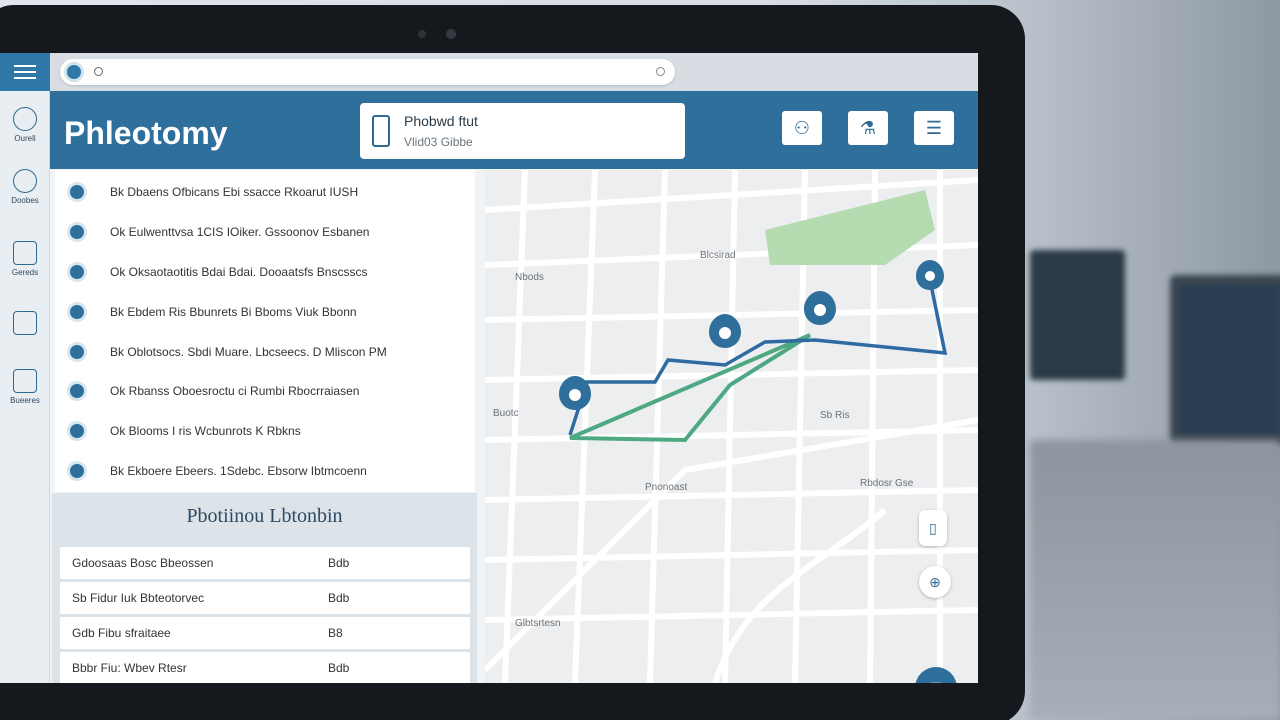 The image size is (1280, 720). What do you see at coordinates (850, 227) in the screenshot?
I see `park-area` at bounding box center [850, 227].